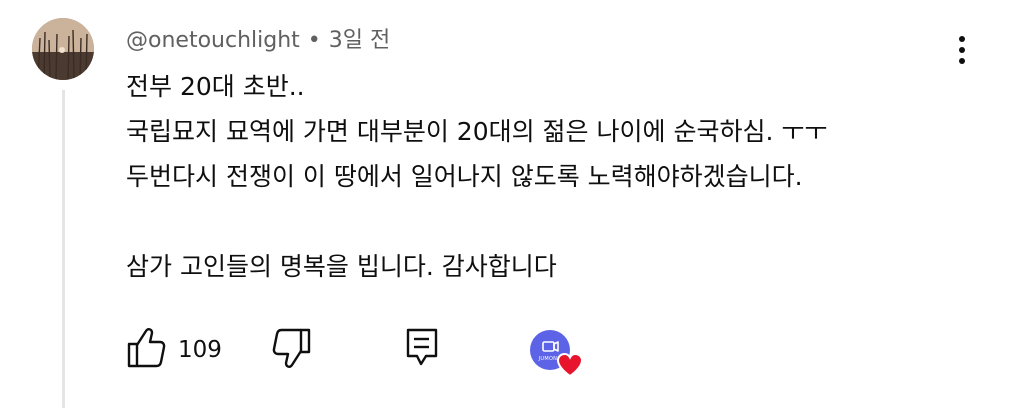  Describe the element at coordinates (213, 40) in the screenshot. I see `author-name: @onetouchlight` at that location.